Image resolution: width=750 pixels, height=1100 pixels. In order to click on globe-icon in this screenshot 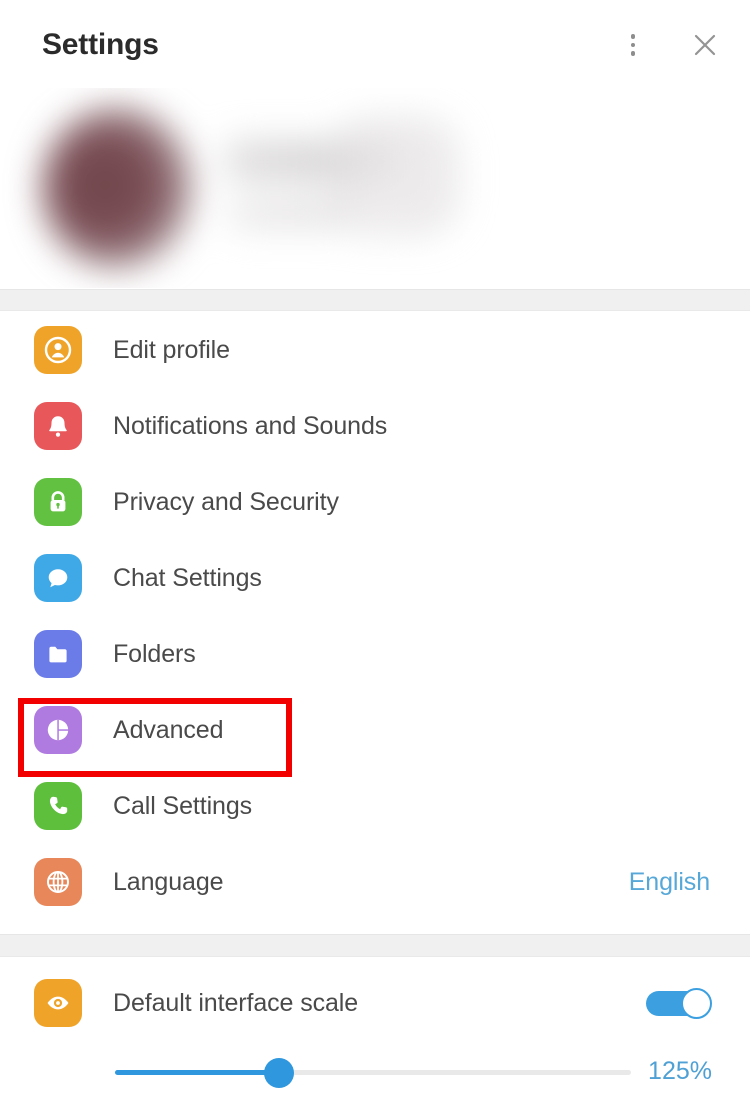, I will do `click(58, 882)`.